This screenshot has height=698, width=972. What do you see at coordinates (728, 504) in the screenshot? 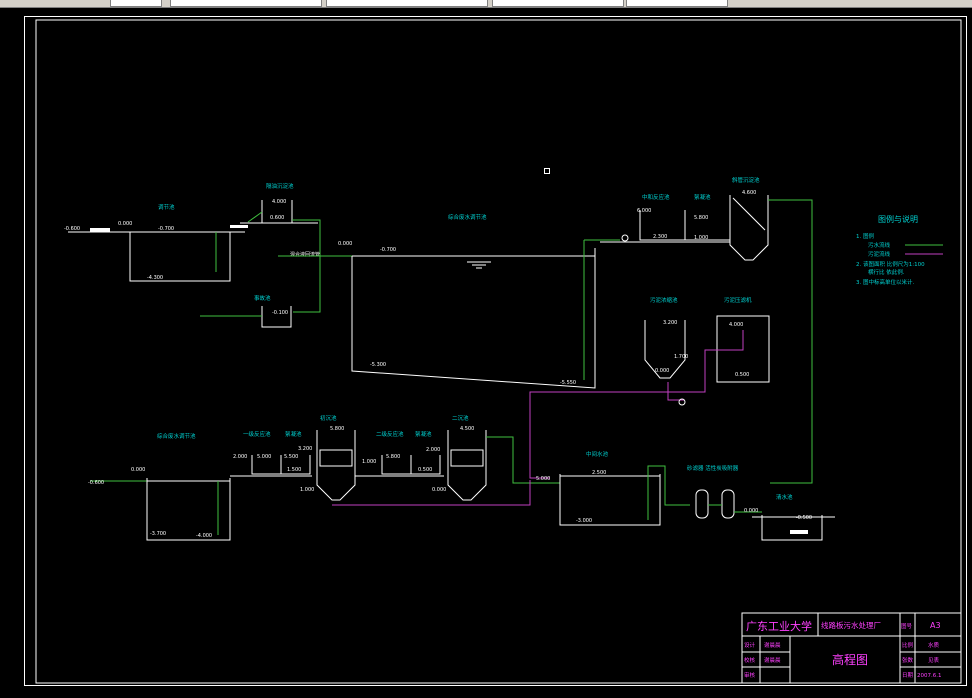
I see `carbon-filter` at bounding box center [728, 504].